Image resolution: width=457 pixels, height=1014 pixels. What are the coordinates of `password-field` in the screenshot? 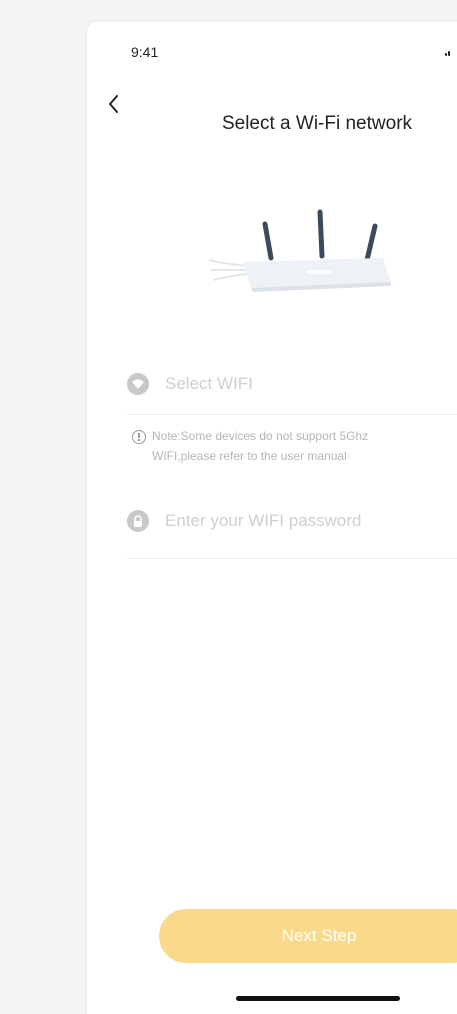 It's located at (292, 521).